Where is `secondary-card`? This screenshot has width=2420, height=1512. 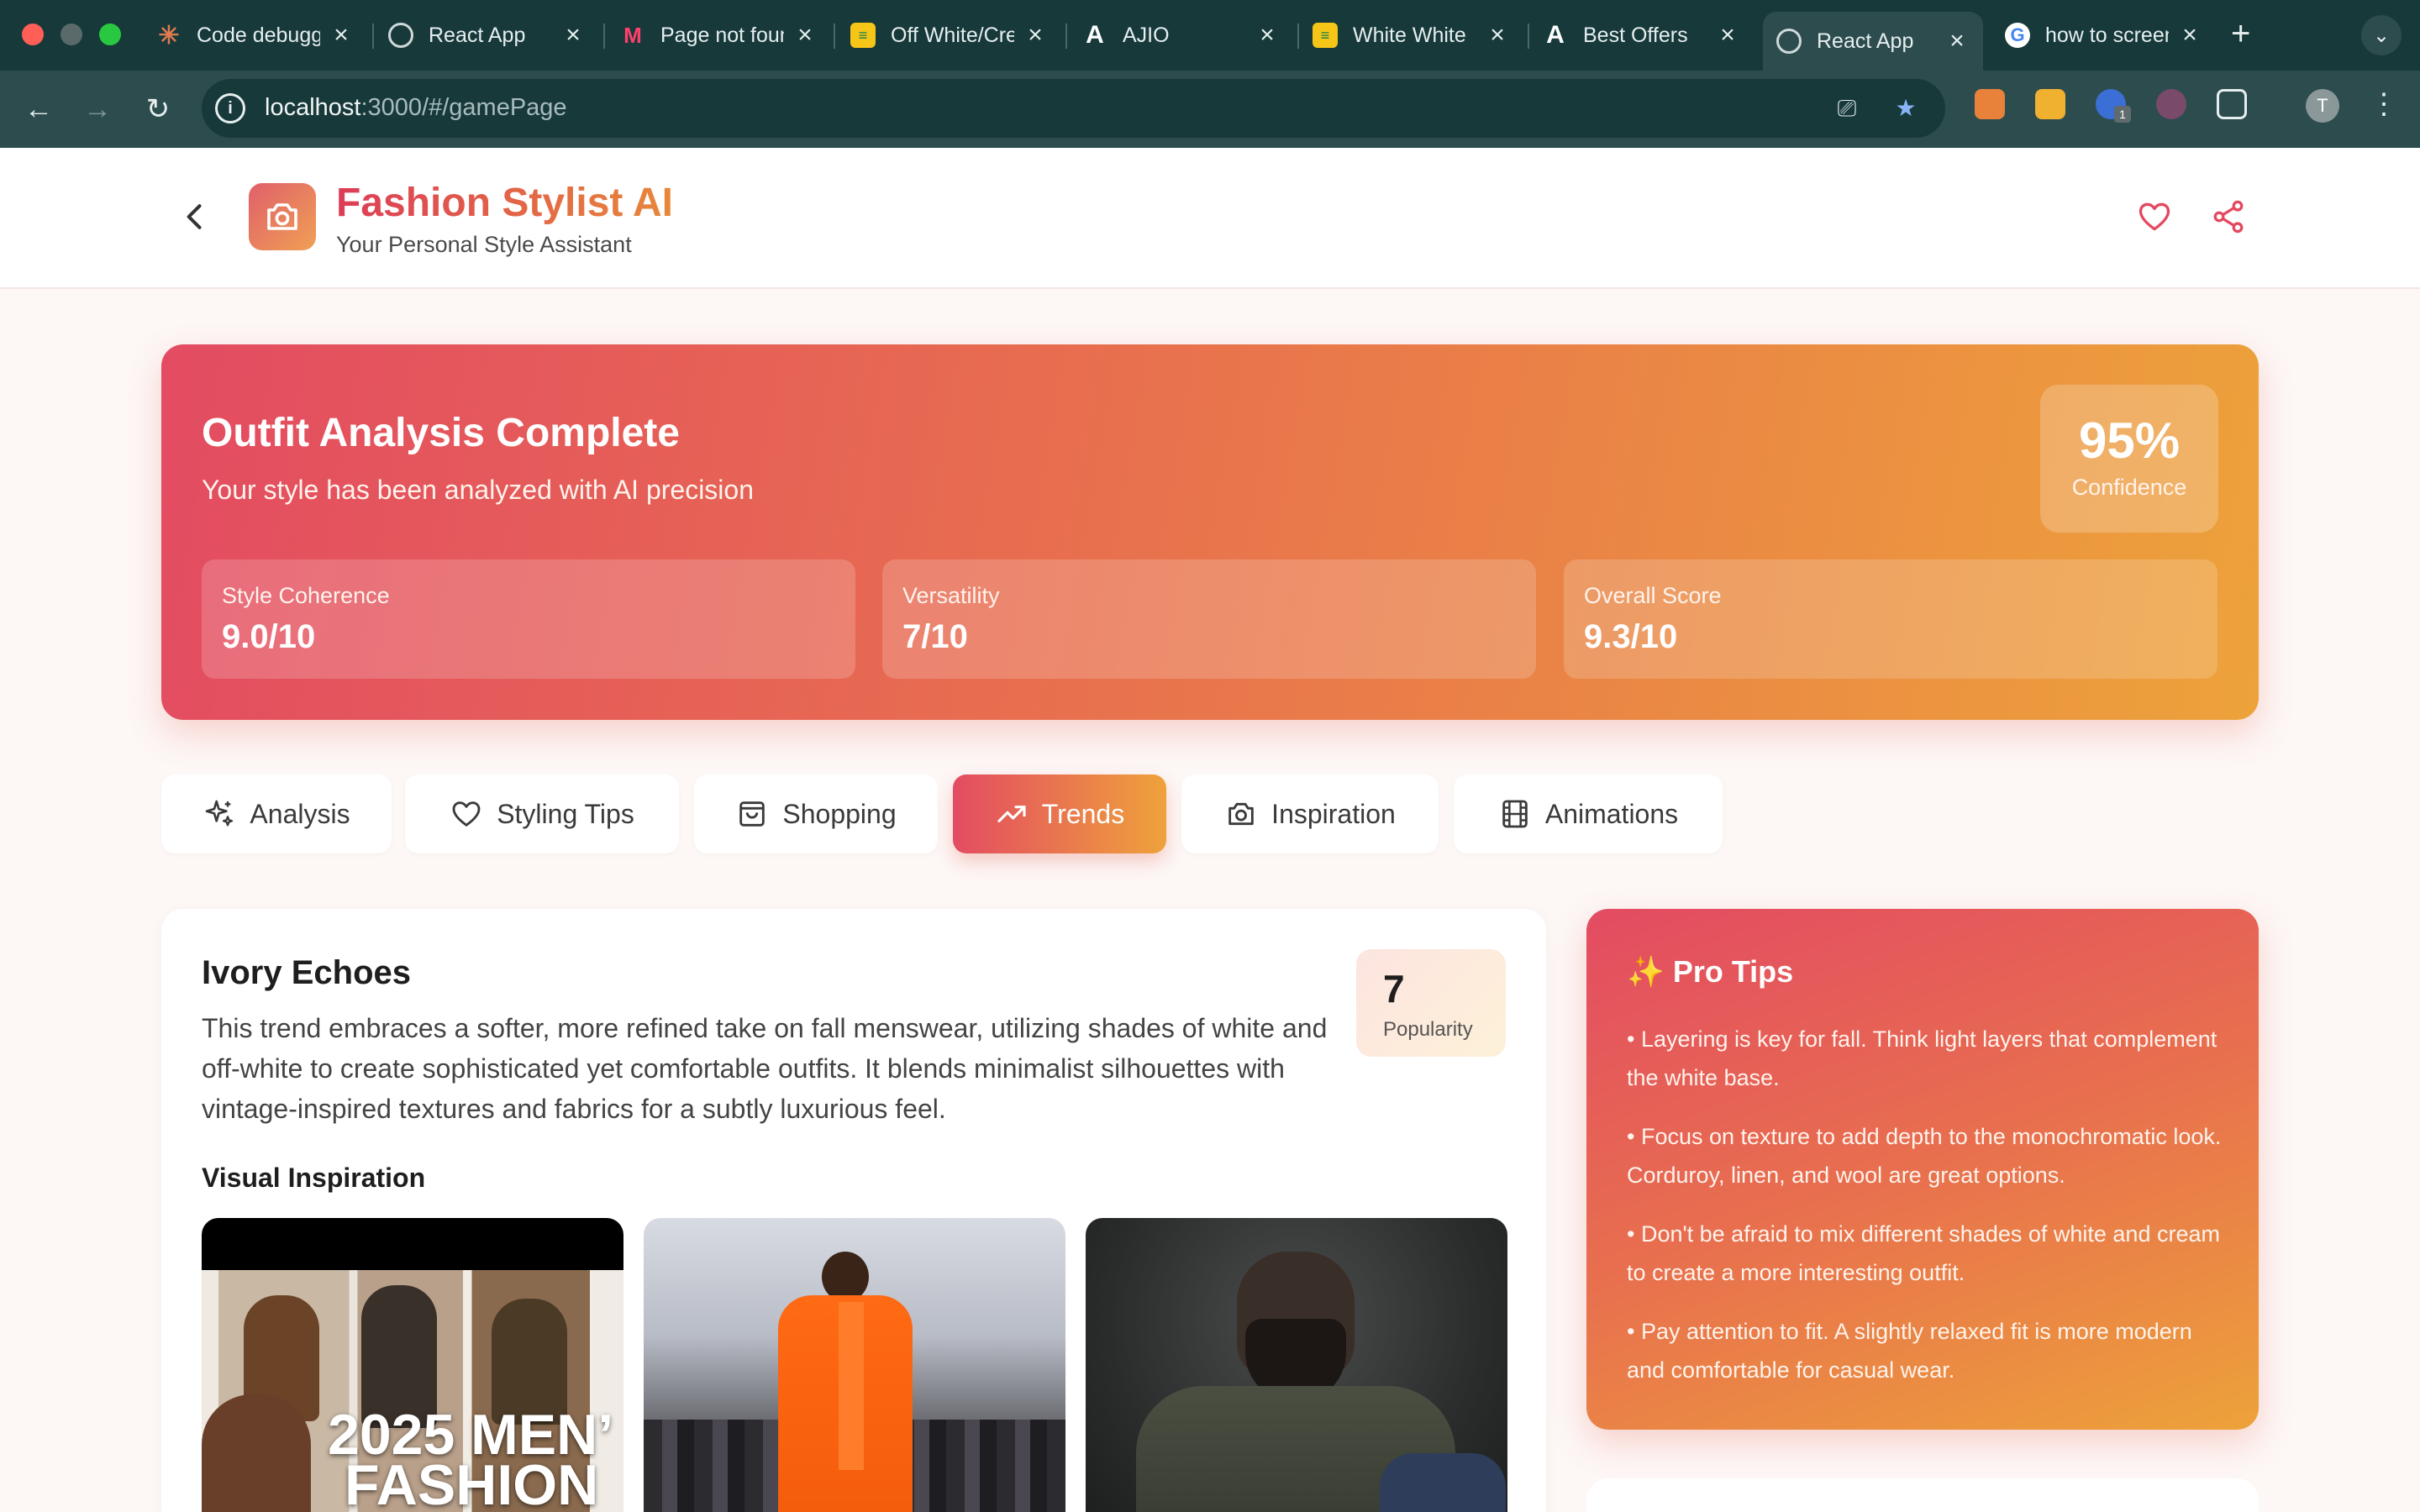
secondary-card is located at coordinates (1922, 1495).